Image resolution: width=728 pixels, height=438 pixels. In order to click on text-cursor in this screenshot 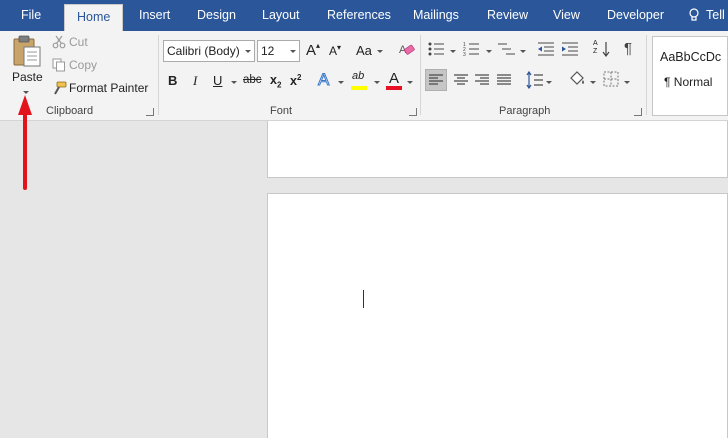, I will do `click(363, 299)`.